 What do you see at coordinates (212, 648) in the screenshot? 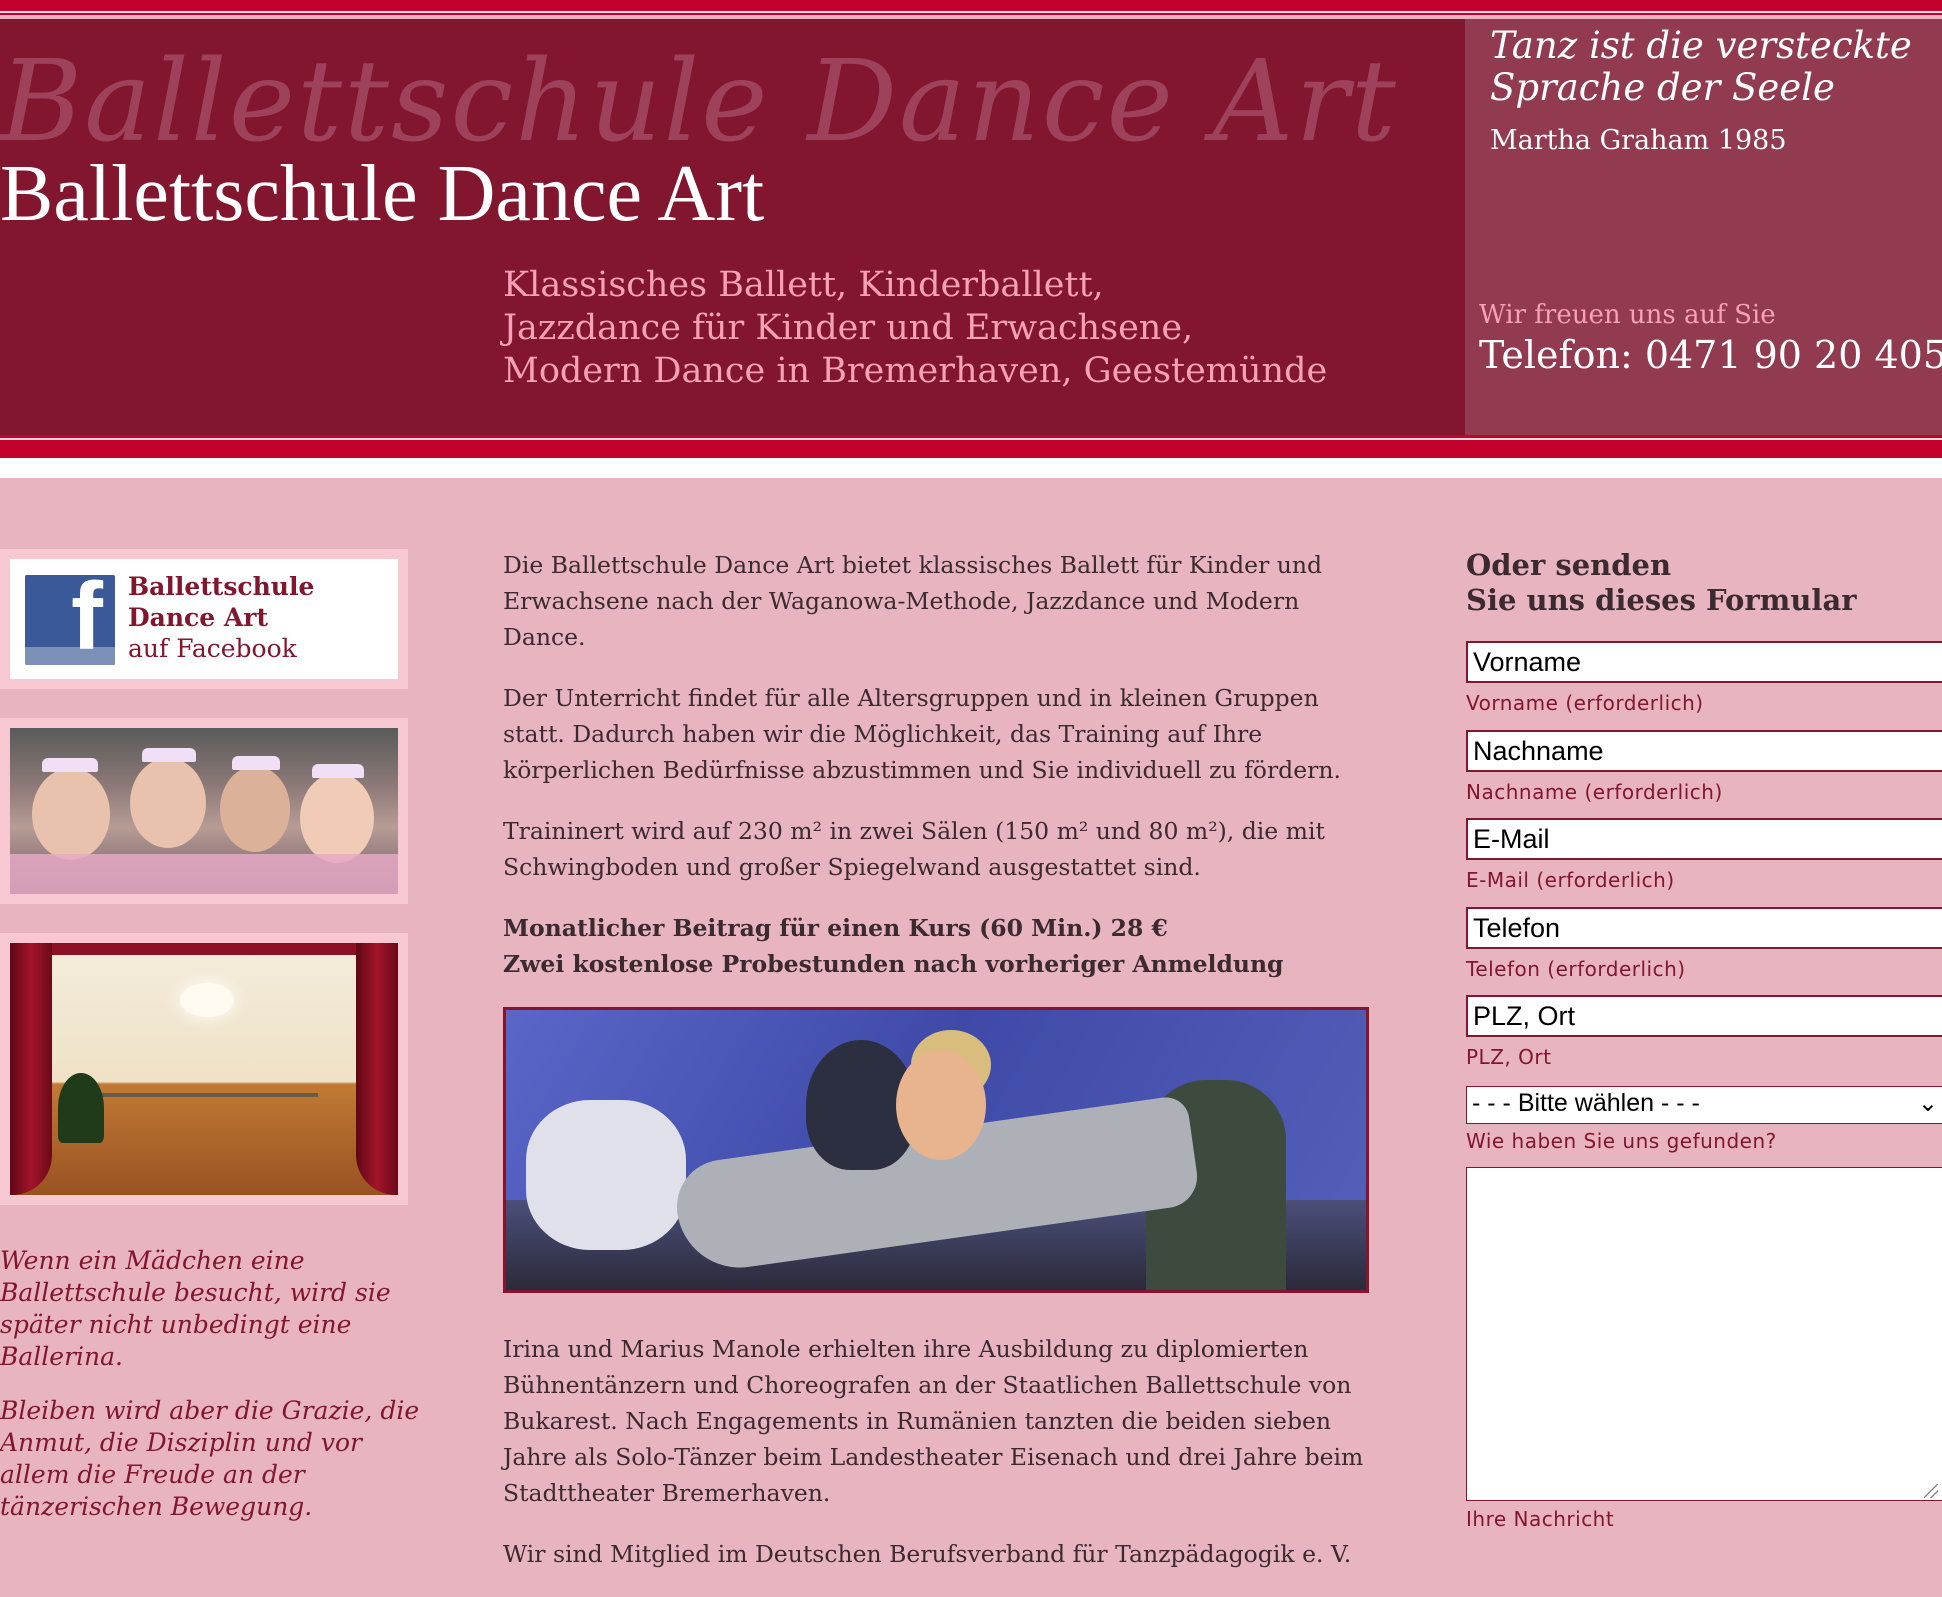
I see `facebook-line: auf Facebook` at bounding box center [212, 648].